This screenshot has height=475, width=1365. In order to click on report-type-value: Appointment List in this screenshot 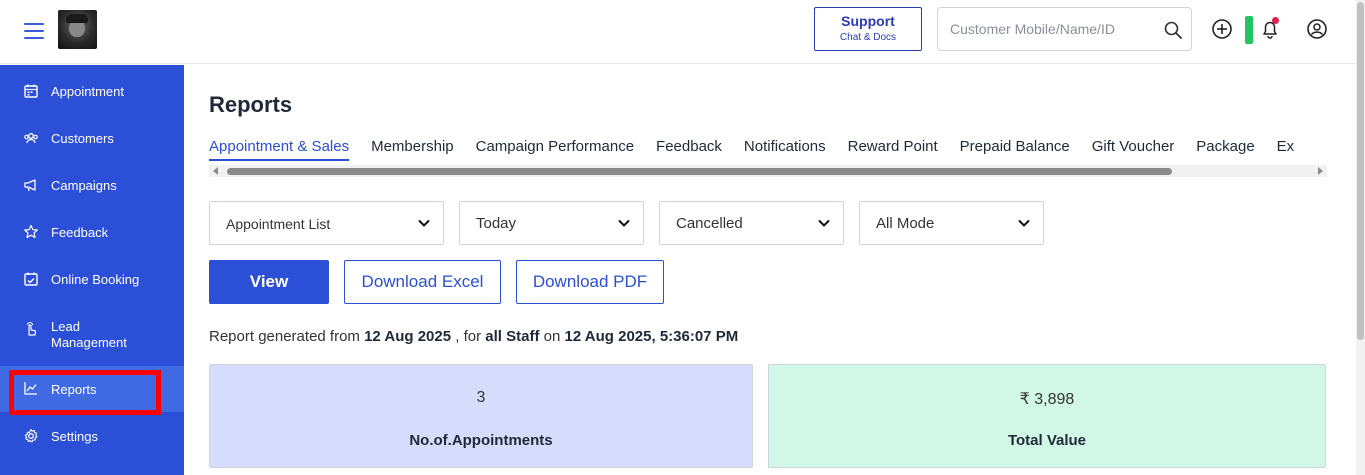, I will do `click(278, 224)`.